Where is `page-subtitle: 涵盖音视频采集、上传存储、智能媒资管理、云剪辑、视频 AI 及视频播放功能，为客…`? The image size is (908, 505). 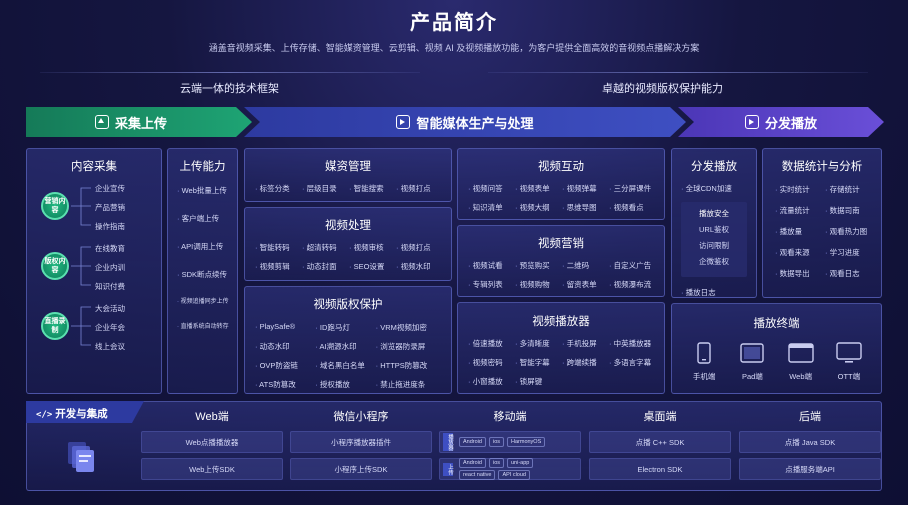 page-subtitle: 涵盖音视频采集、上传存储、智能媒资管理、云剪辑、视频 AI 及视频播放功能，为客… is located at coordinates (454, 48).